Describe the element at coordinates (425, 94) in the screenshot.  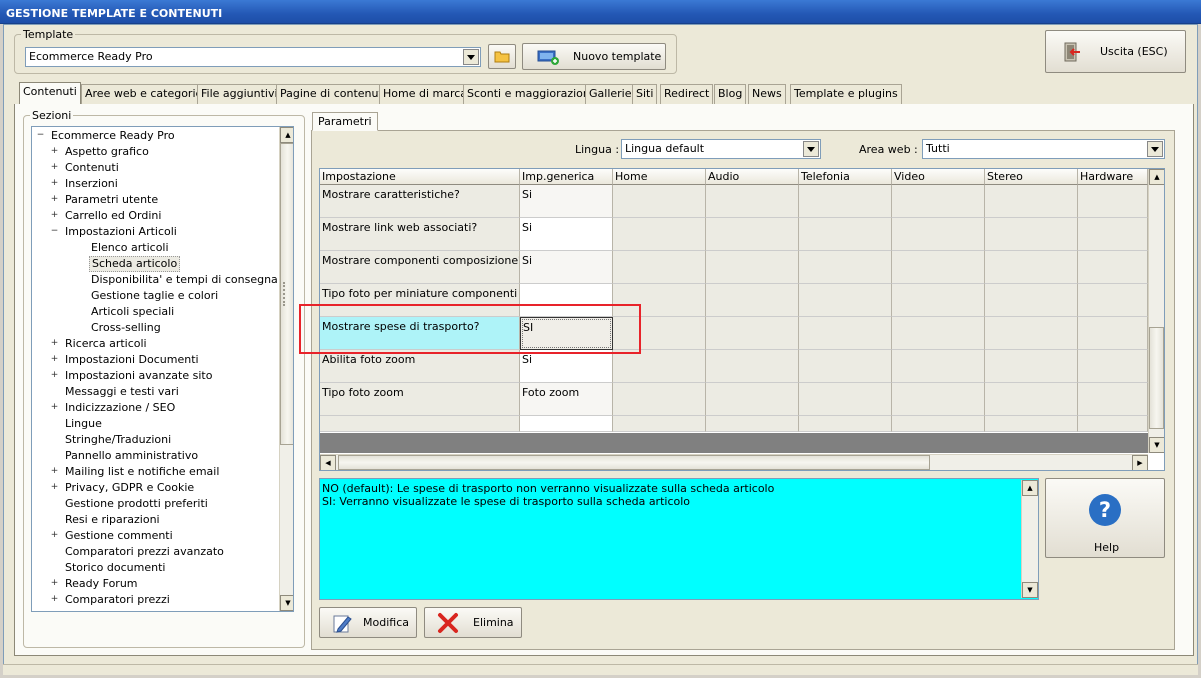
I see `tab-home-marca: Home di marca` at that location.